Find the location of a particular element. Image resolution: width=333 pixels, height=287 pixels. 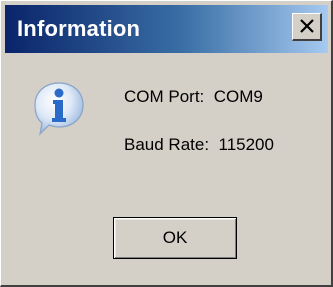

com-port-text: COM Port: COM9 is located at coordinates (193, 96).